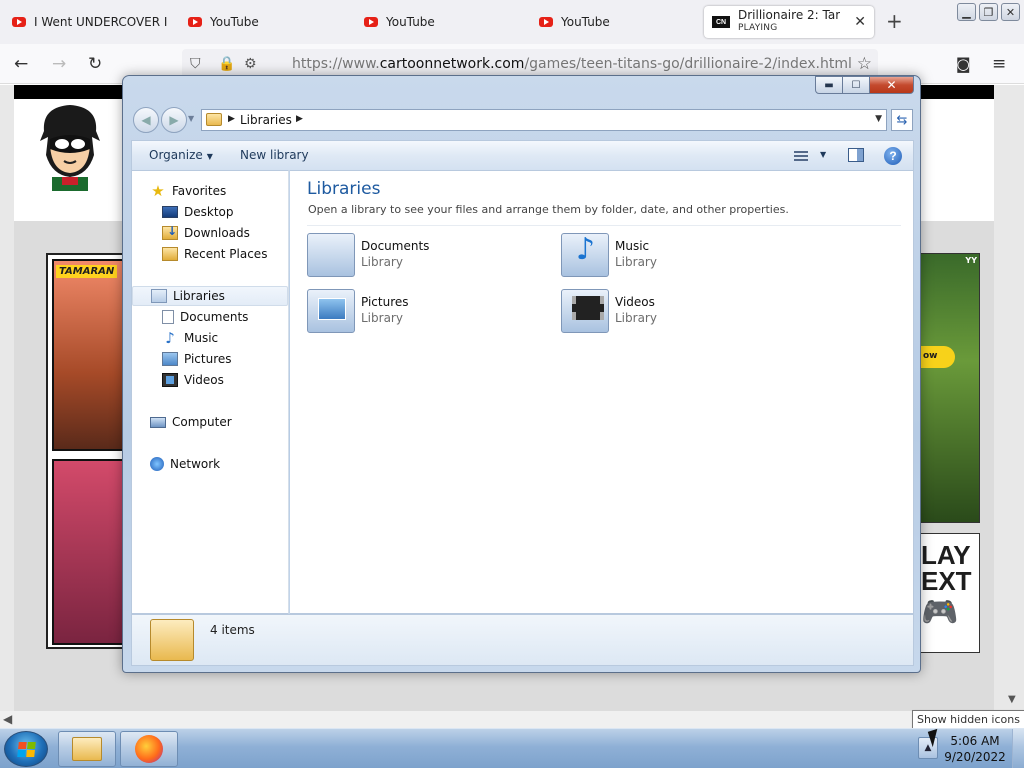 The image size is (1024, 768). What do you see at coordinates (676, 256) in the screenshot?
I see `library-item-music: Music Library` at bounding box center [676, 256].